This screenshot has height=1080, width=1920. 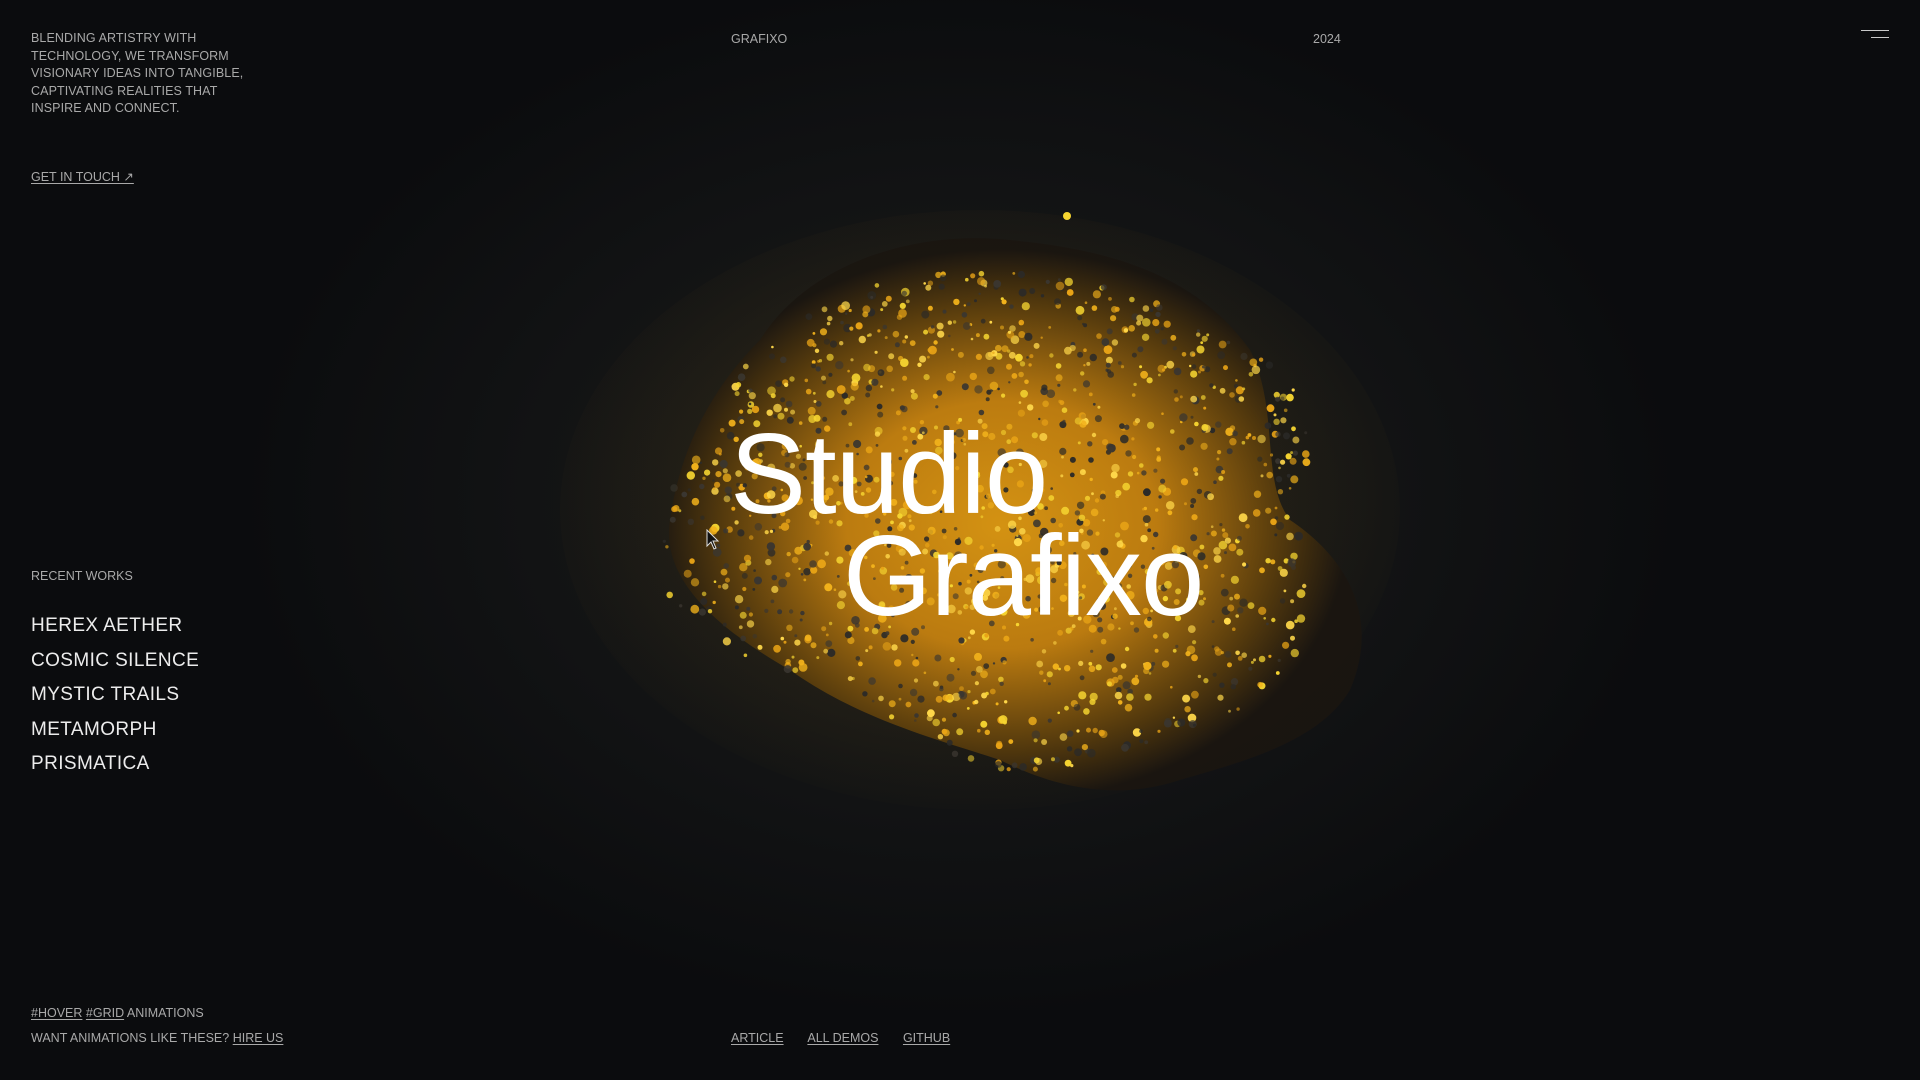 I want to click on work-item-mystic-trails: MYSTIC TRAILS, so click(x=115, y=695).